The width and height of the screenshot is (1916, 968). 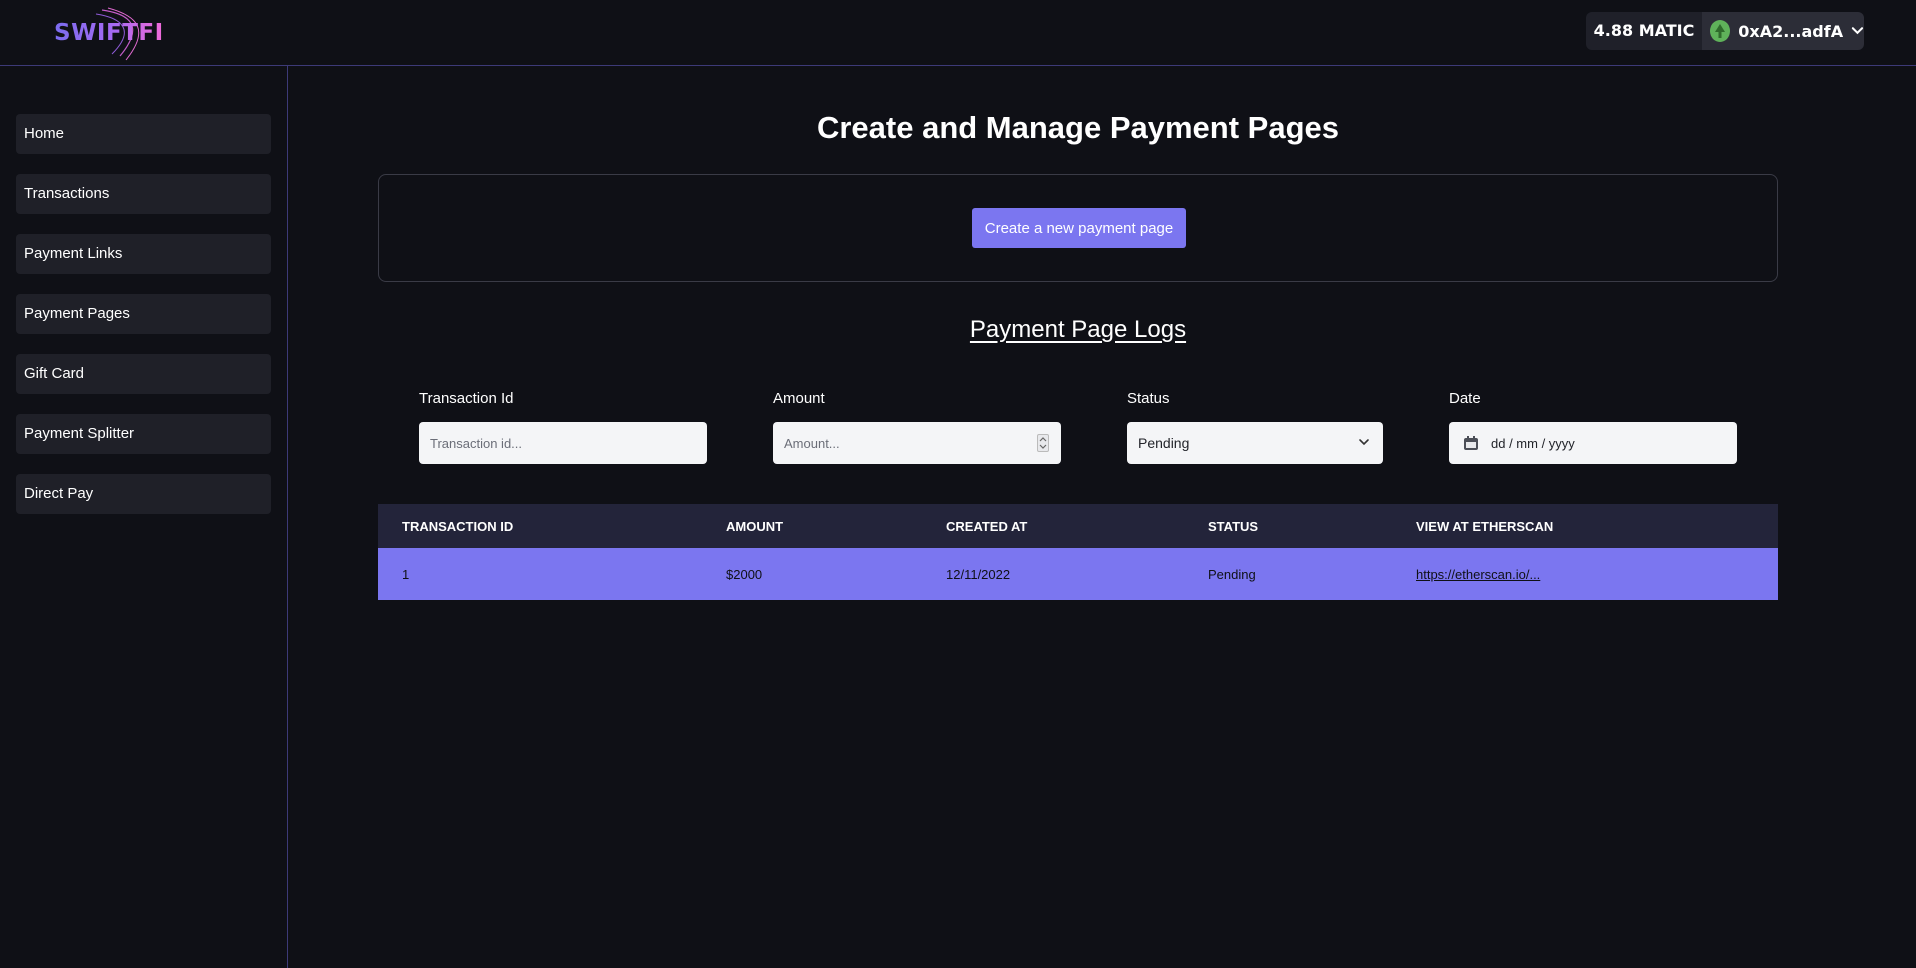 I want to click on sidebar-item-payment-splitter: Payment Splitter, so click(x=143, y=434).